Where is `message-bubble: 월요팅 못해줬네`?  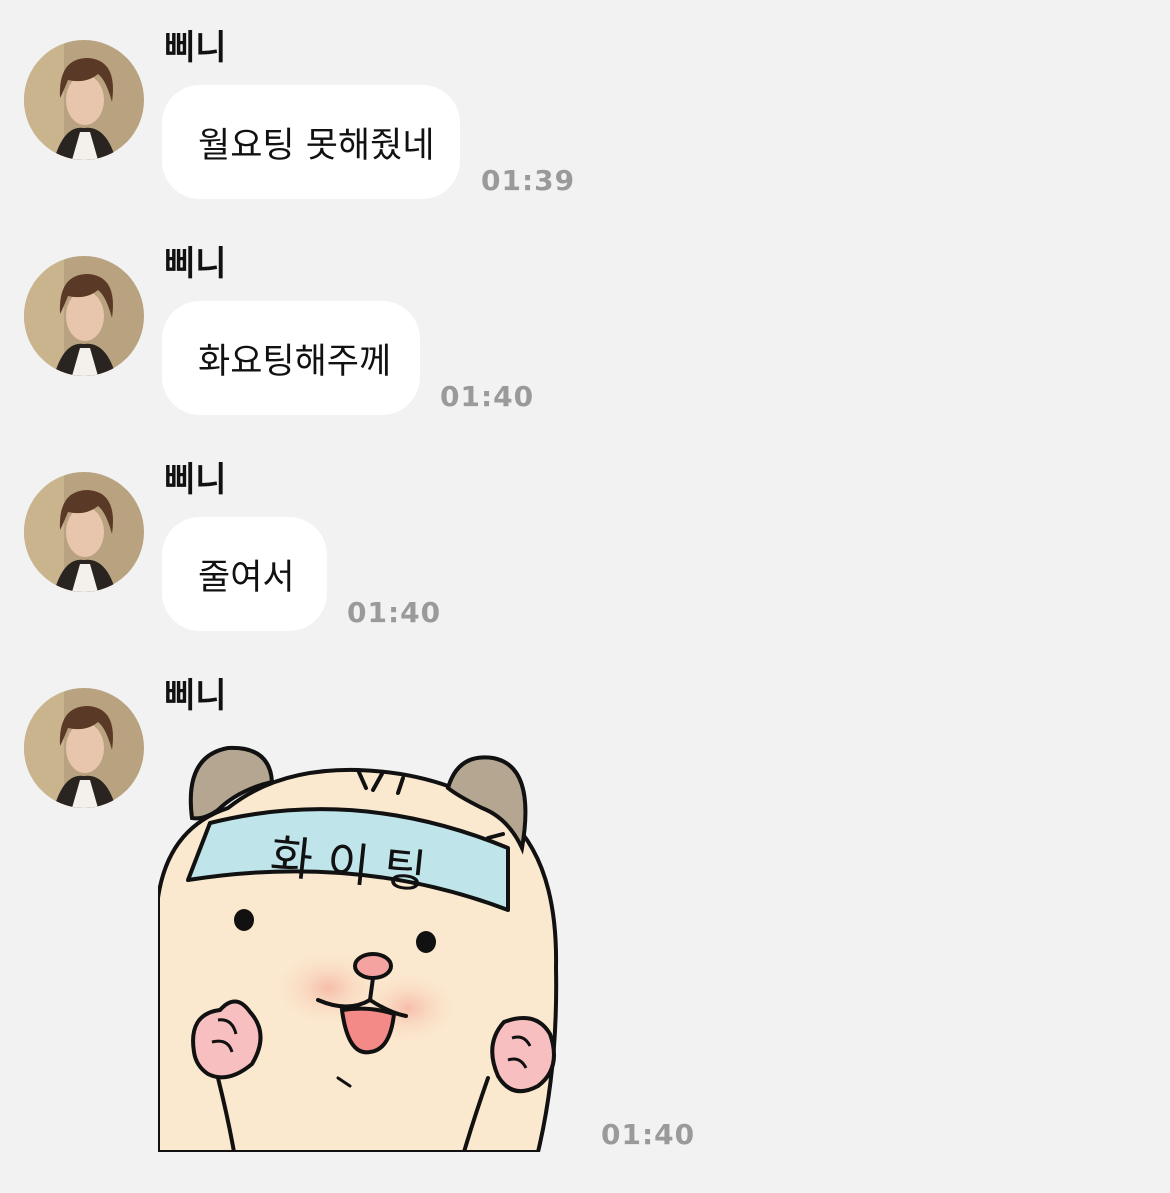 message-bubble: 월요팅 못해줬네 is located at coordinates (311, 142).